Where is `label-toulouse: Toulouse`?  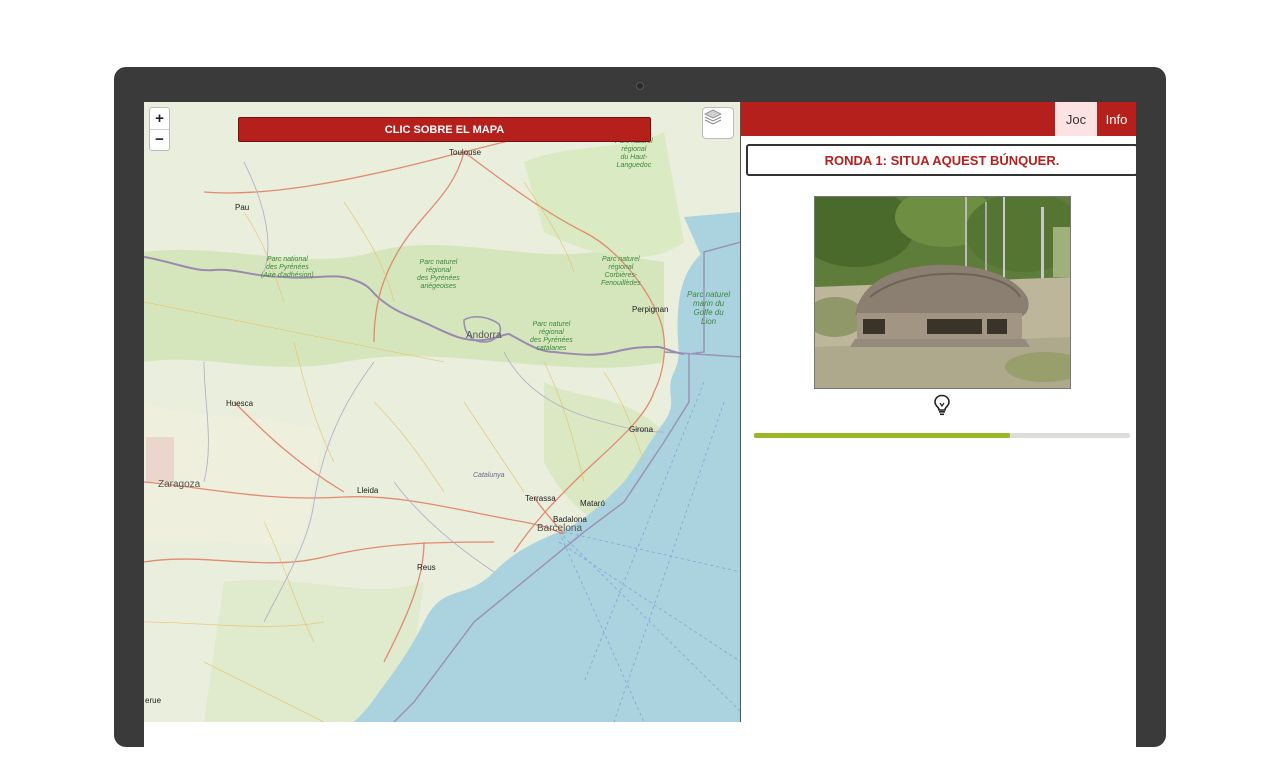 label-toulouse: Toulouse is located at coordinates (465, 152).